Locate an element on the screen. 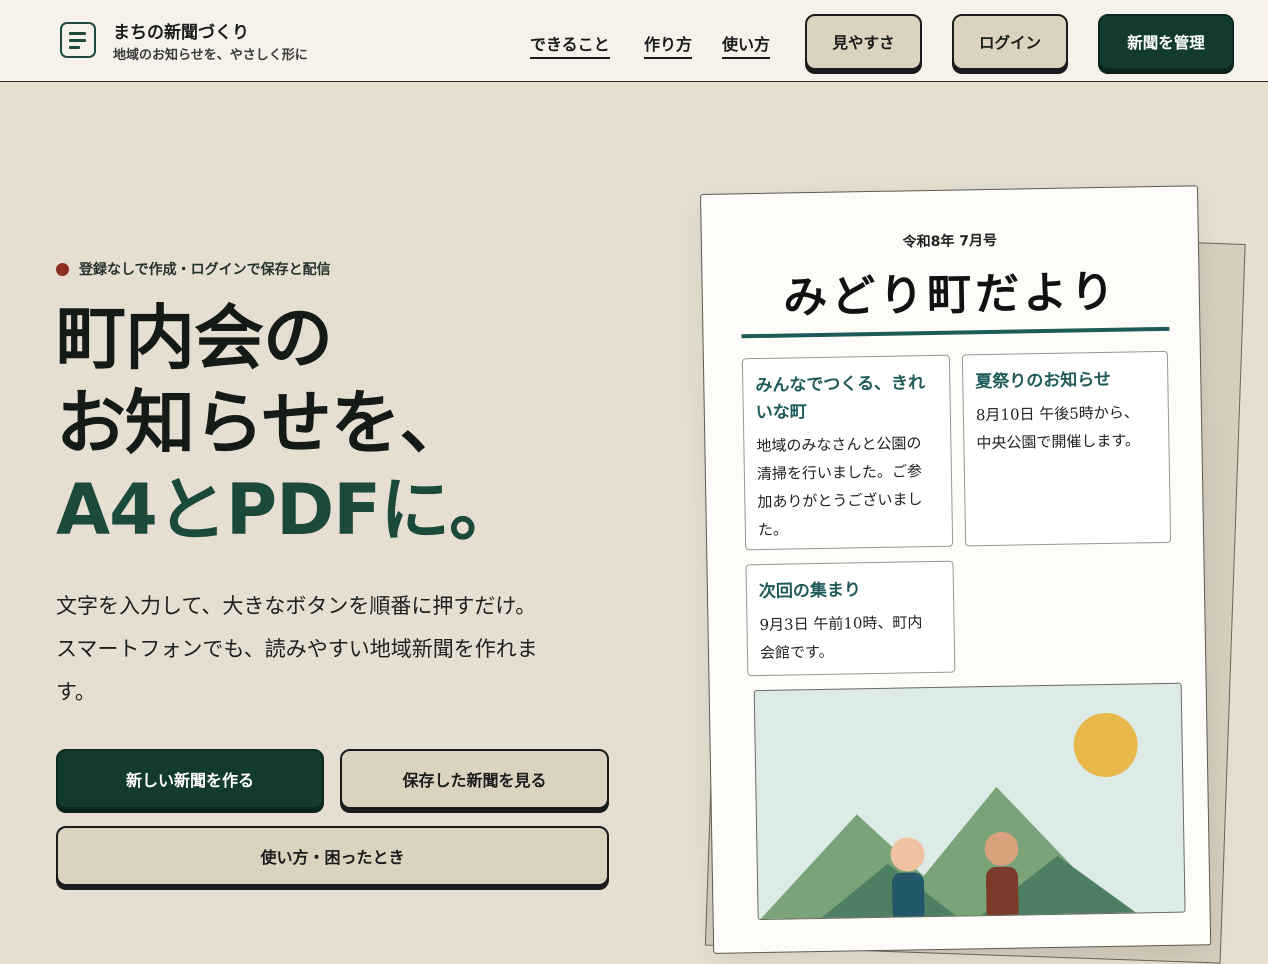 The height and width of the screenshot is (964, 1268). article-heading: 夏祭りのお知らせ is located at coordinates (1043, 381).